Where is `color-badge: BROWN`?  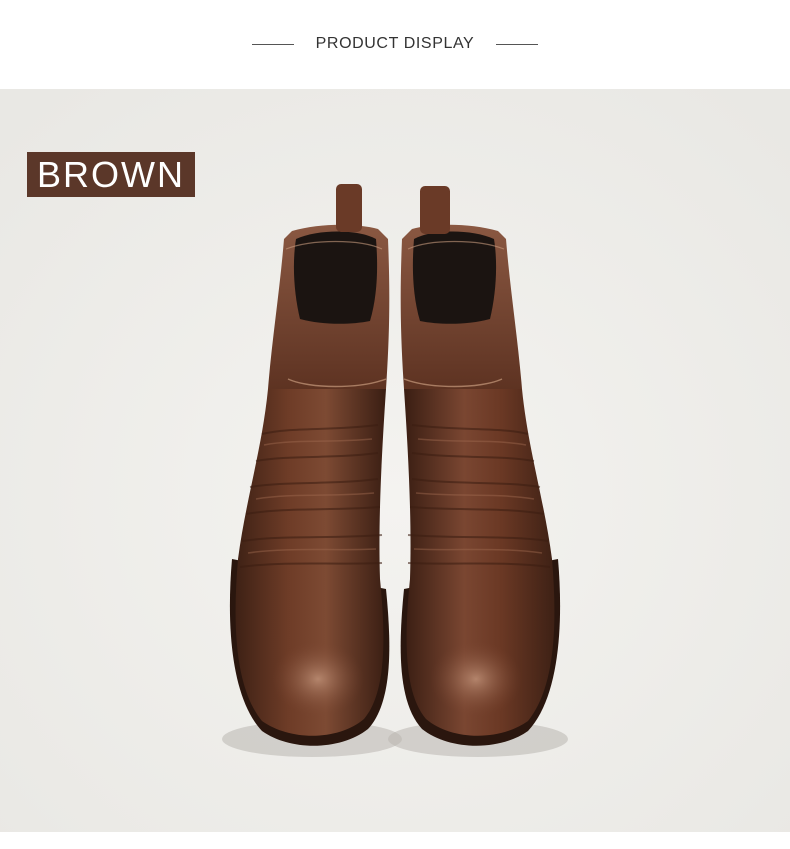
color-badge: BROWN is located at coordinates (111, 174).